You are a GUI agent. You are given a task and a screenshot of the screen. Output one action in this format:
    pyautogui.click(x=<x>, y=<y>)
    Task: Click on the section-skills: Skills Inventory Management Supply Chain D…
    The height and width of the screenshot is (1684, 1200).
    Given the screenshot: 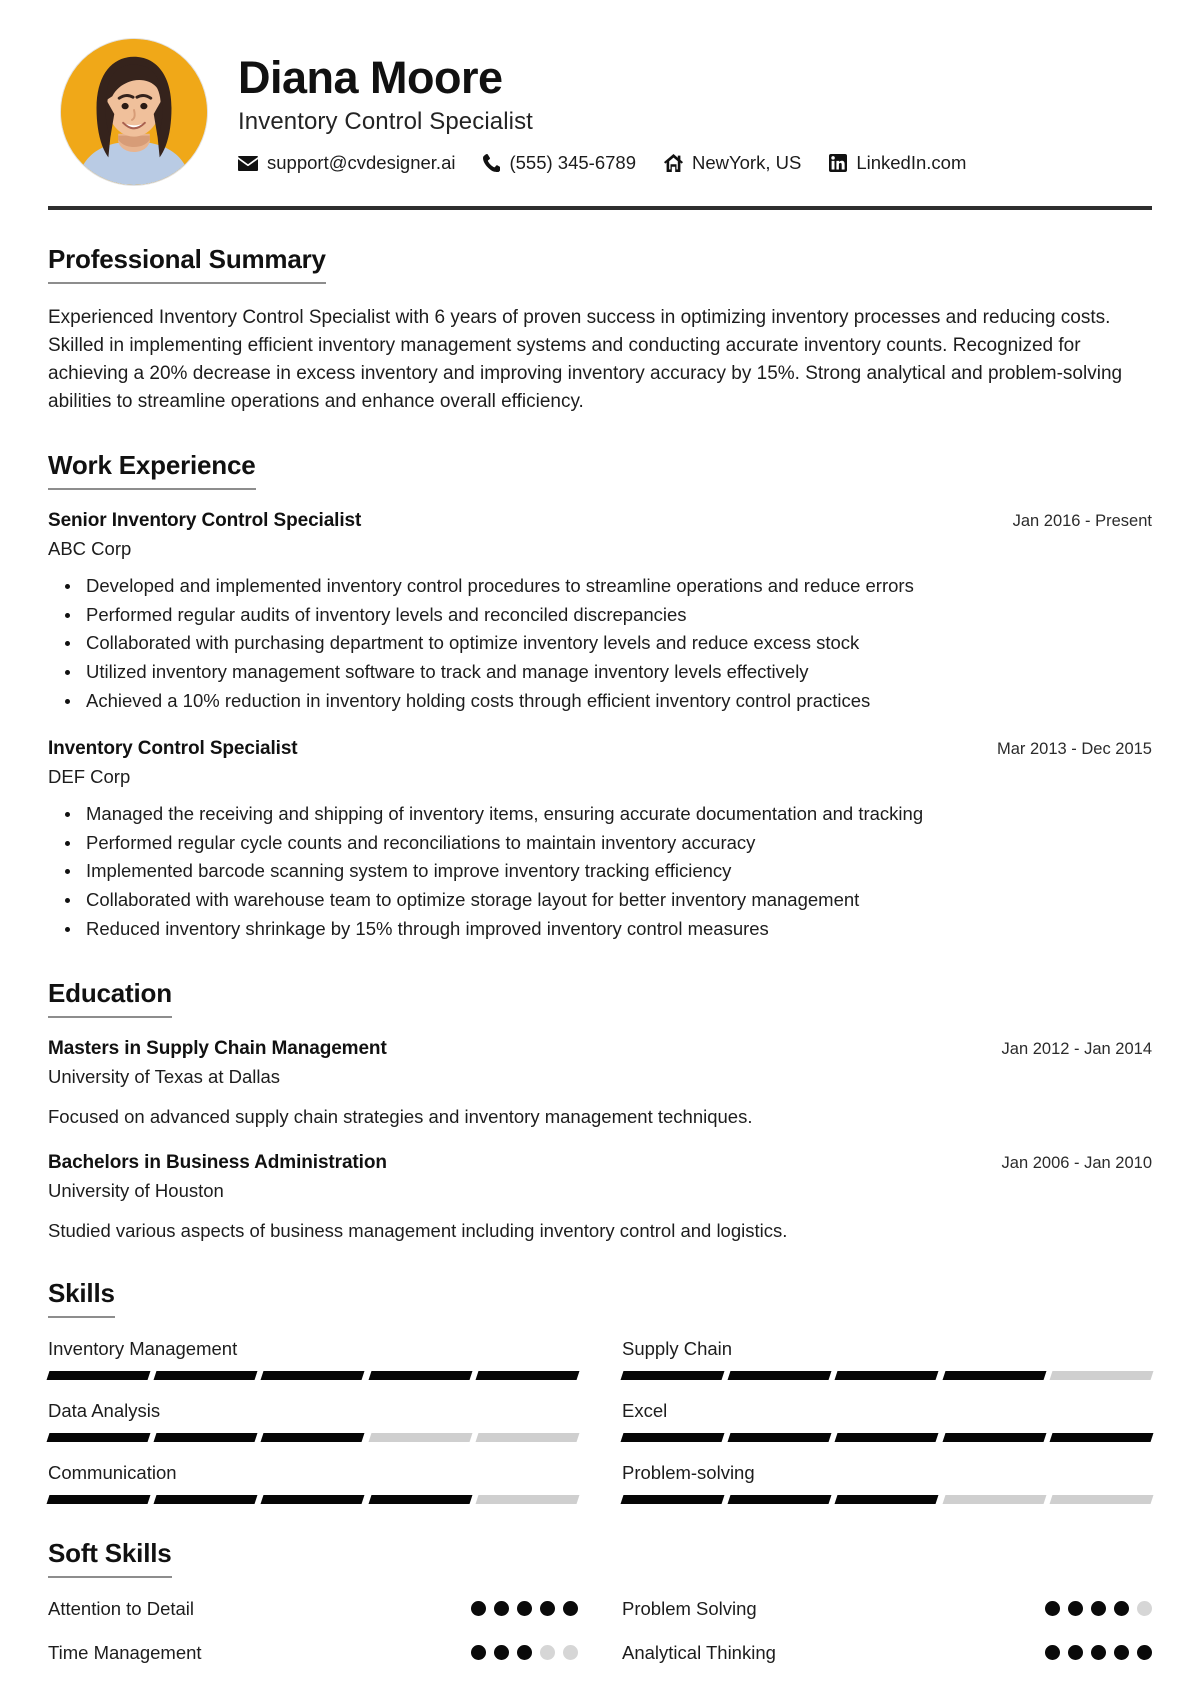 What is the action you would take?
    pyautogui.click(x=600, y=1391)
    